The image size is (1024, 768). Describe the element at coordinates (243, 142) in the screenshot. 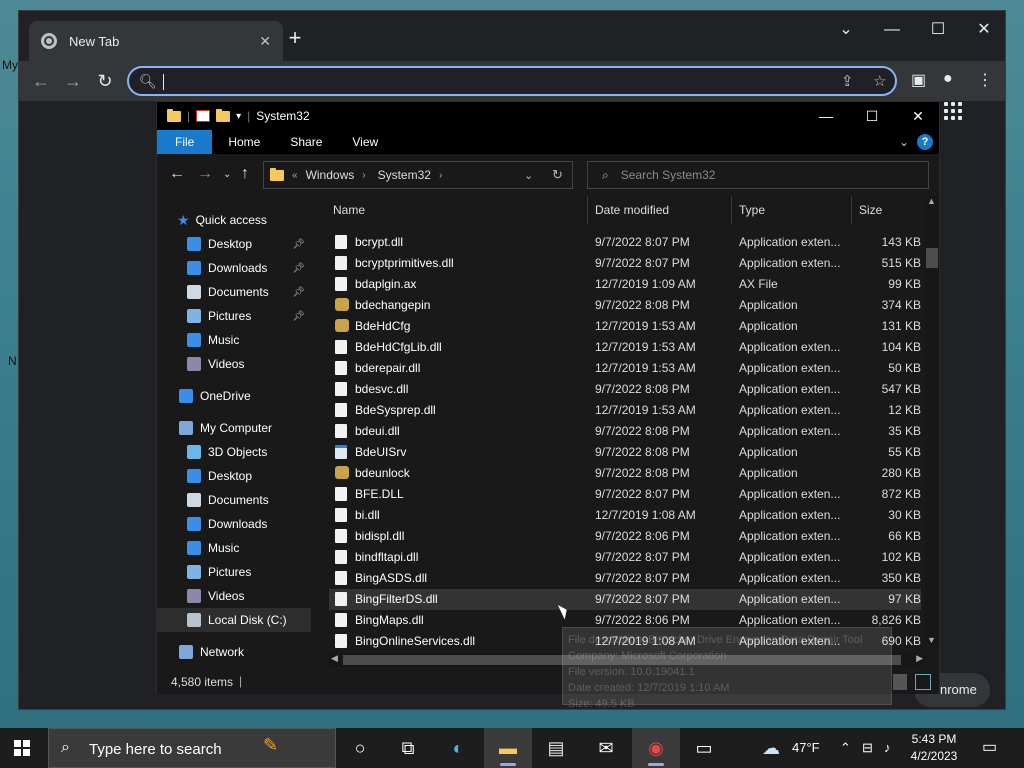

I see `tab-home: Home` at that location.